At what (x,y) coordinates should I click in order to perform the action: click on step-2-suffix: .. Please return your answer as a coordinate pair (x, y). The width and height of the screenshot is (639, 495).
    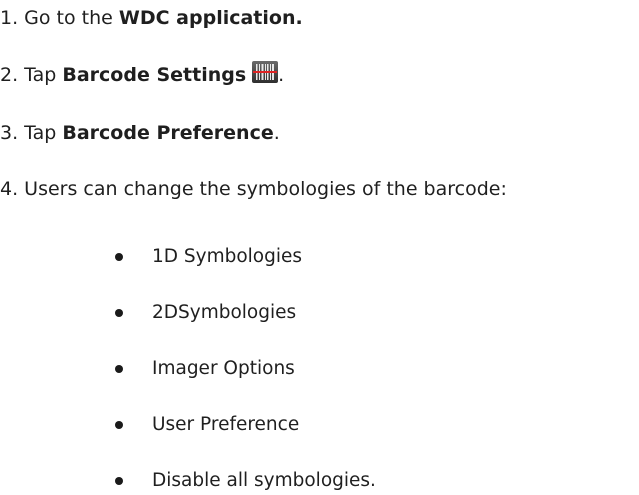
    Looking at the image, I should click on (281, 75).